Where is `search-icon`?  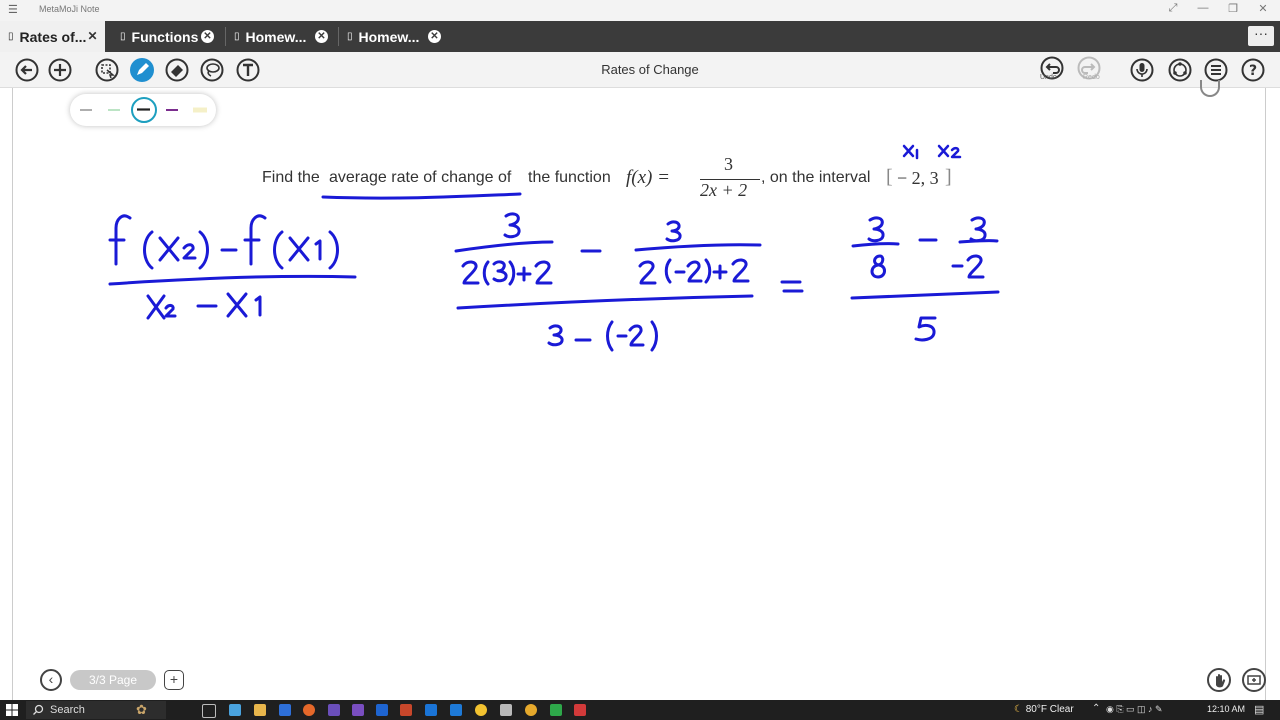
search-icon is located at coordinates (38, 709).